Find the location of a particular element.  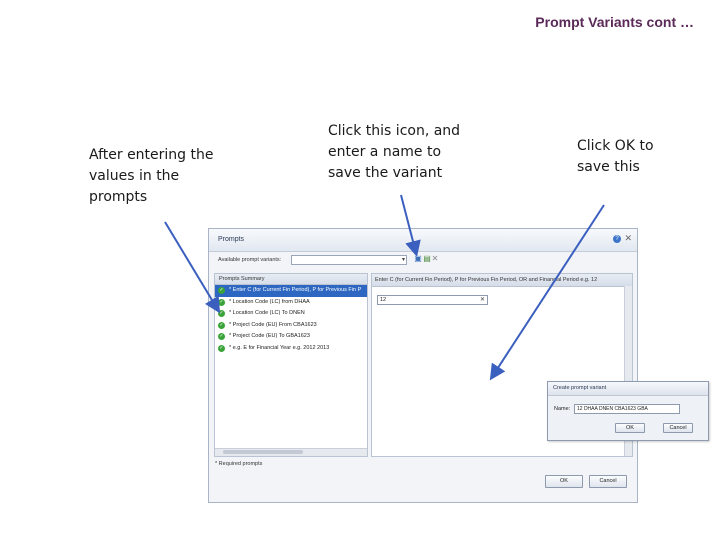

arrow-to-save-icon is located at coordinates (410, 225).